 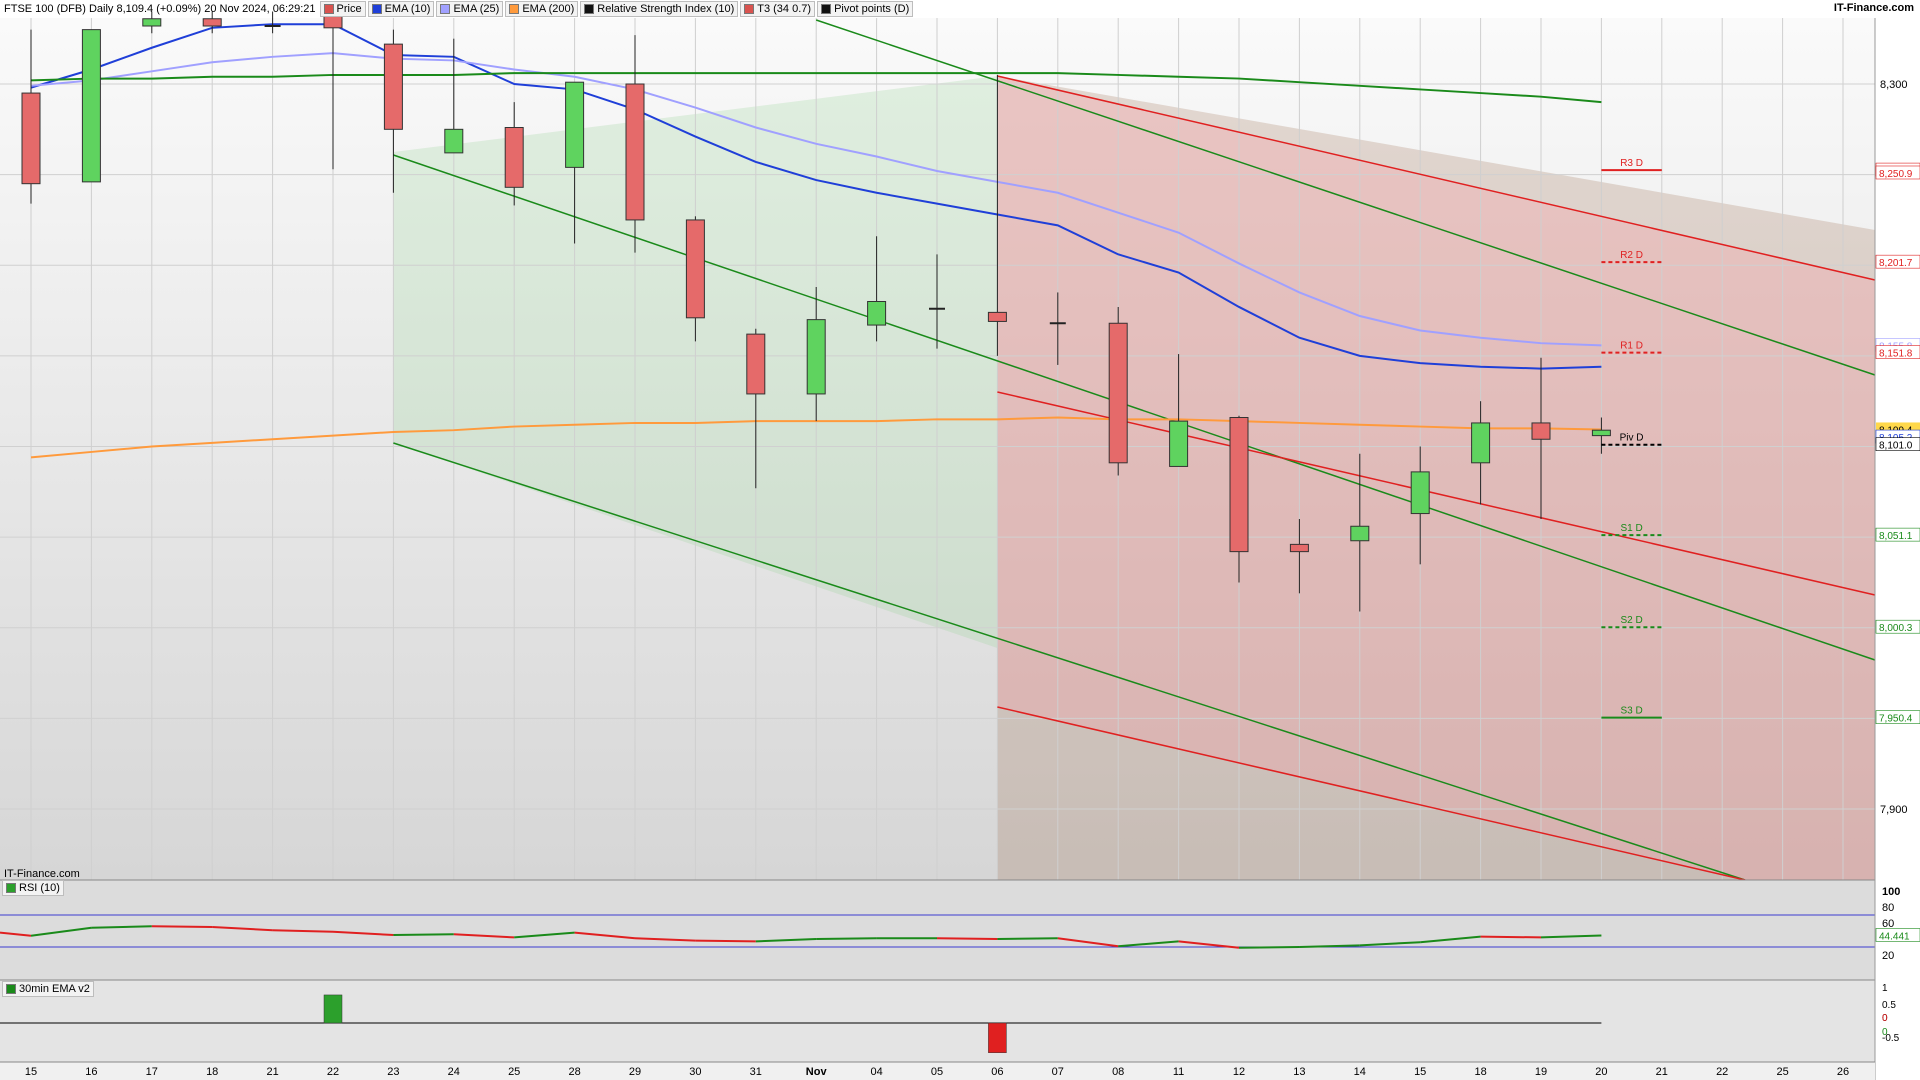 I want to click on x-tick-label: 28, so click(x=574, y=1072).